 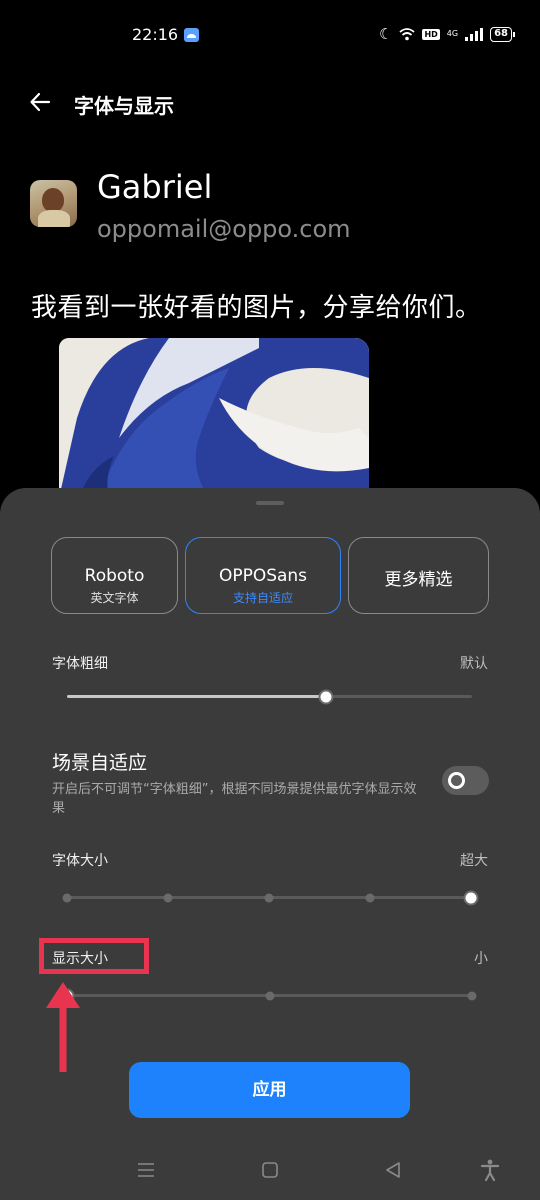 I want to click on sheet-drag-handle, so click(x=270, y=503).